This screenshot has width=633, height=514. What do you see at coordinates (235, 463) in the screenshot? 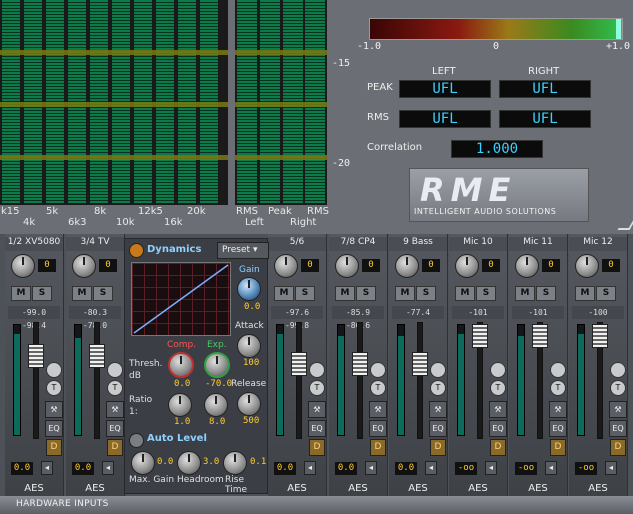
I see `rise-time-knob` at bounding box center [235, 463].